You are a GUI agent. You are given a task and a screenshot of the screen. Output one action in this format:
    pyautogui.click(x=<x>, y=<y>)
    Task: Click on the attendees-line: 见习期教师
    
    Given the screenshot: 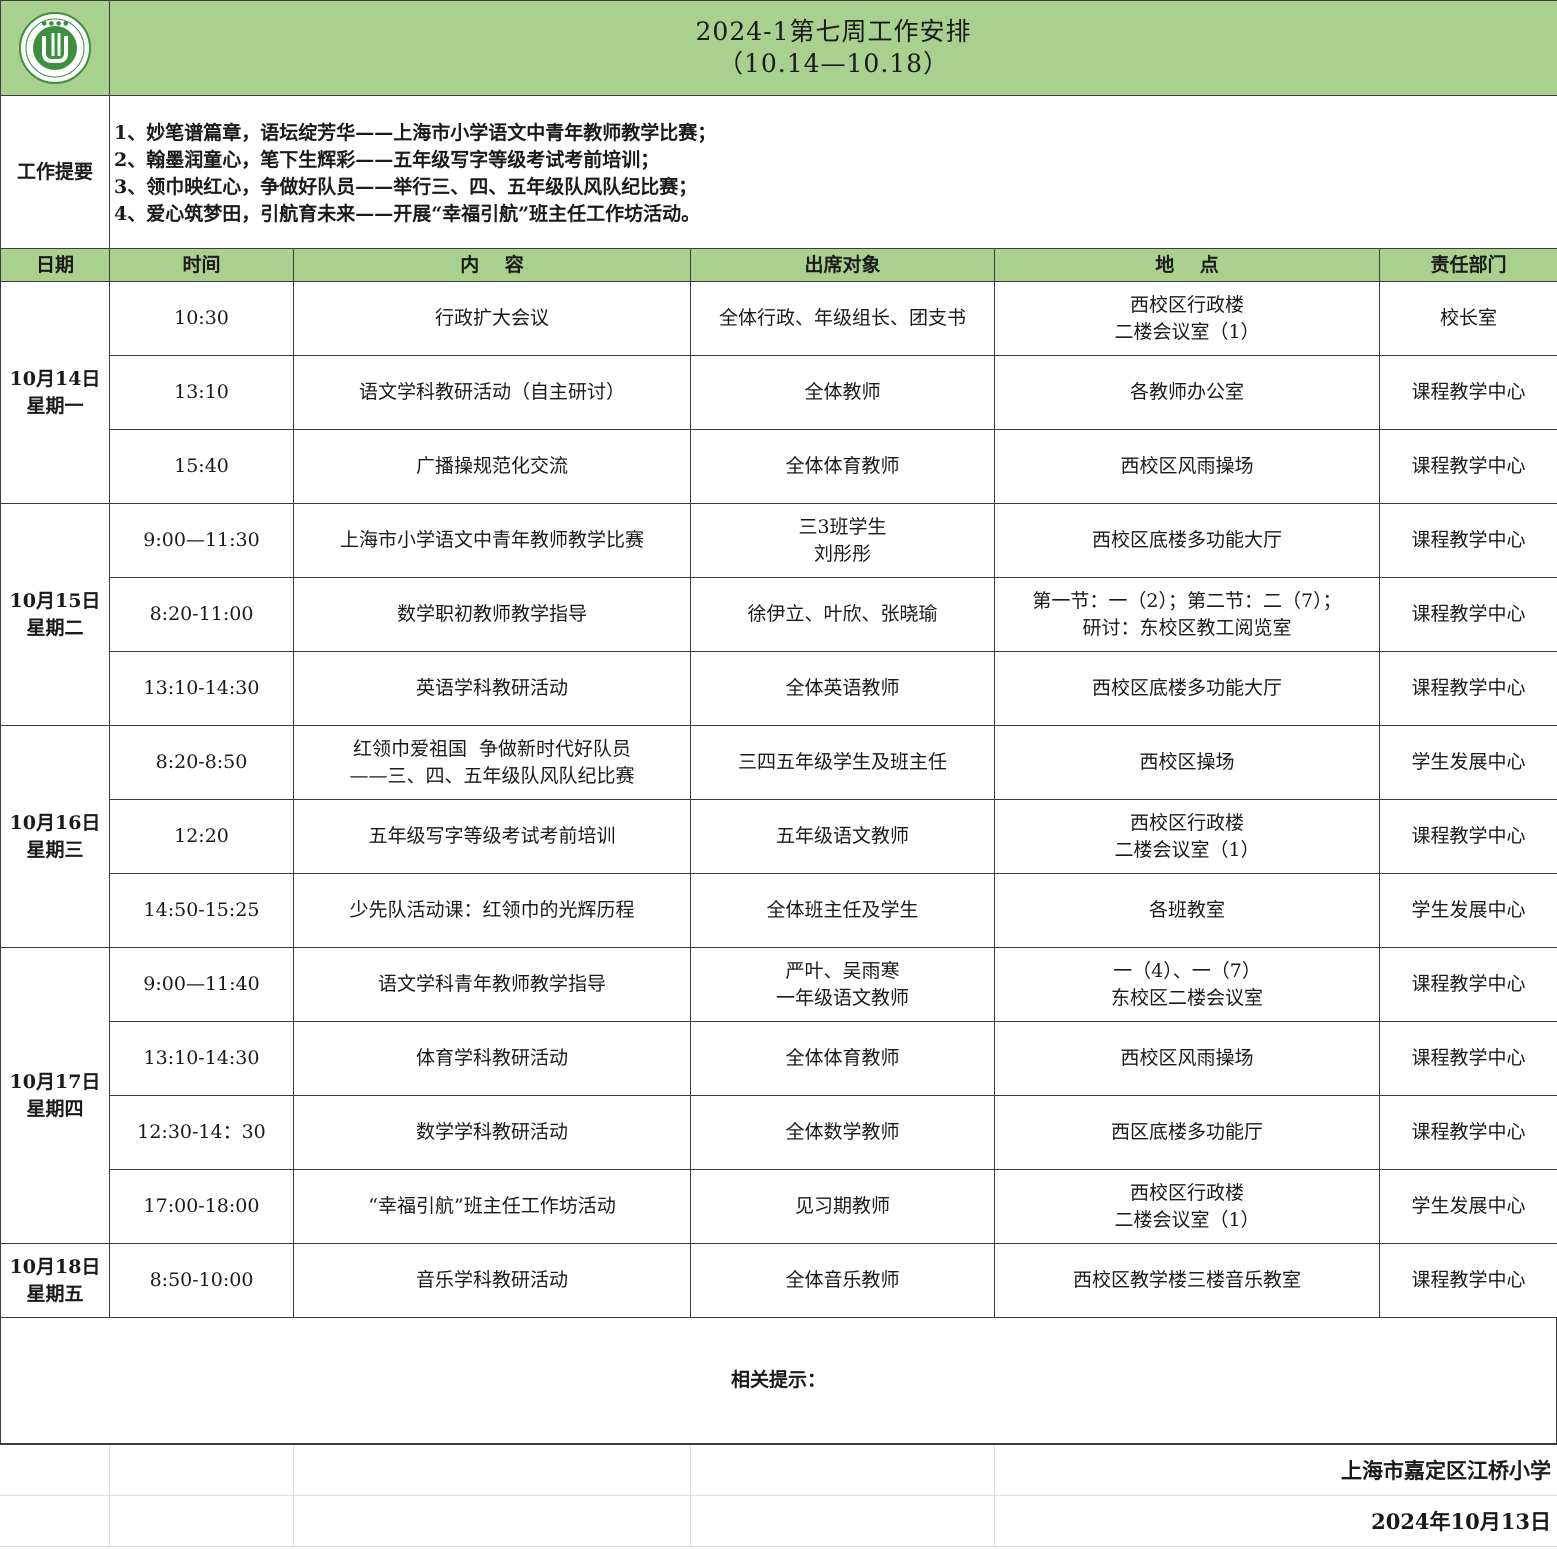 What is the action you would take?
    pyautogui.click(x=842, y=1206)
    